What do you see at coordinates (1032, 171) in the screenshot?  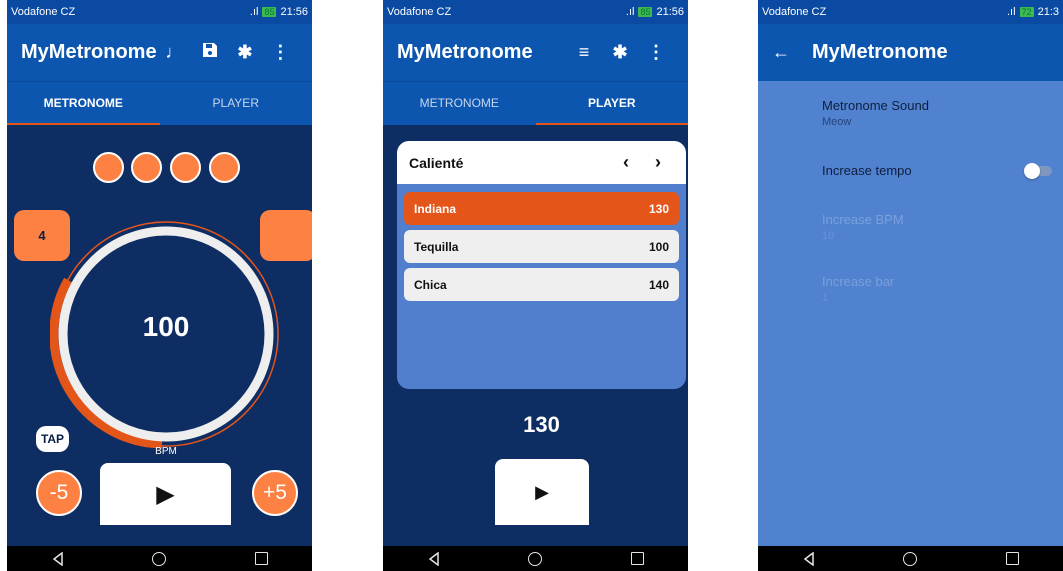 I see `toggle-knob` at bounding box center [1032, 171].